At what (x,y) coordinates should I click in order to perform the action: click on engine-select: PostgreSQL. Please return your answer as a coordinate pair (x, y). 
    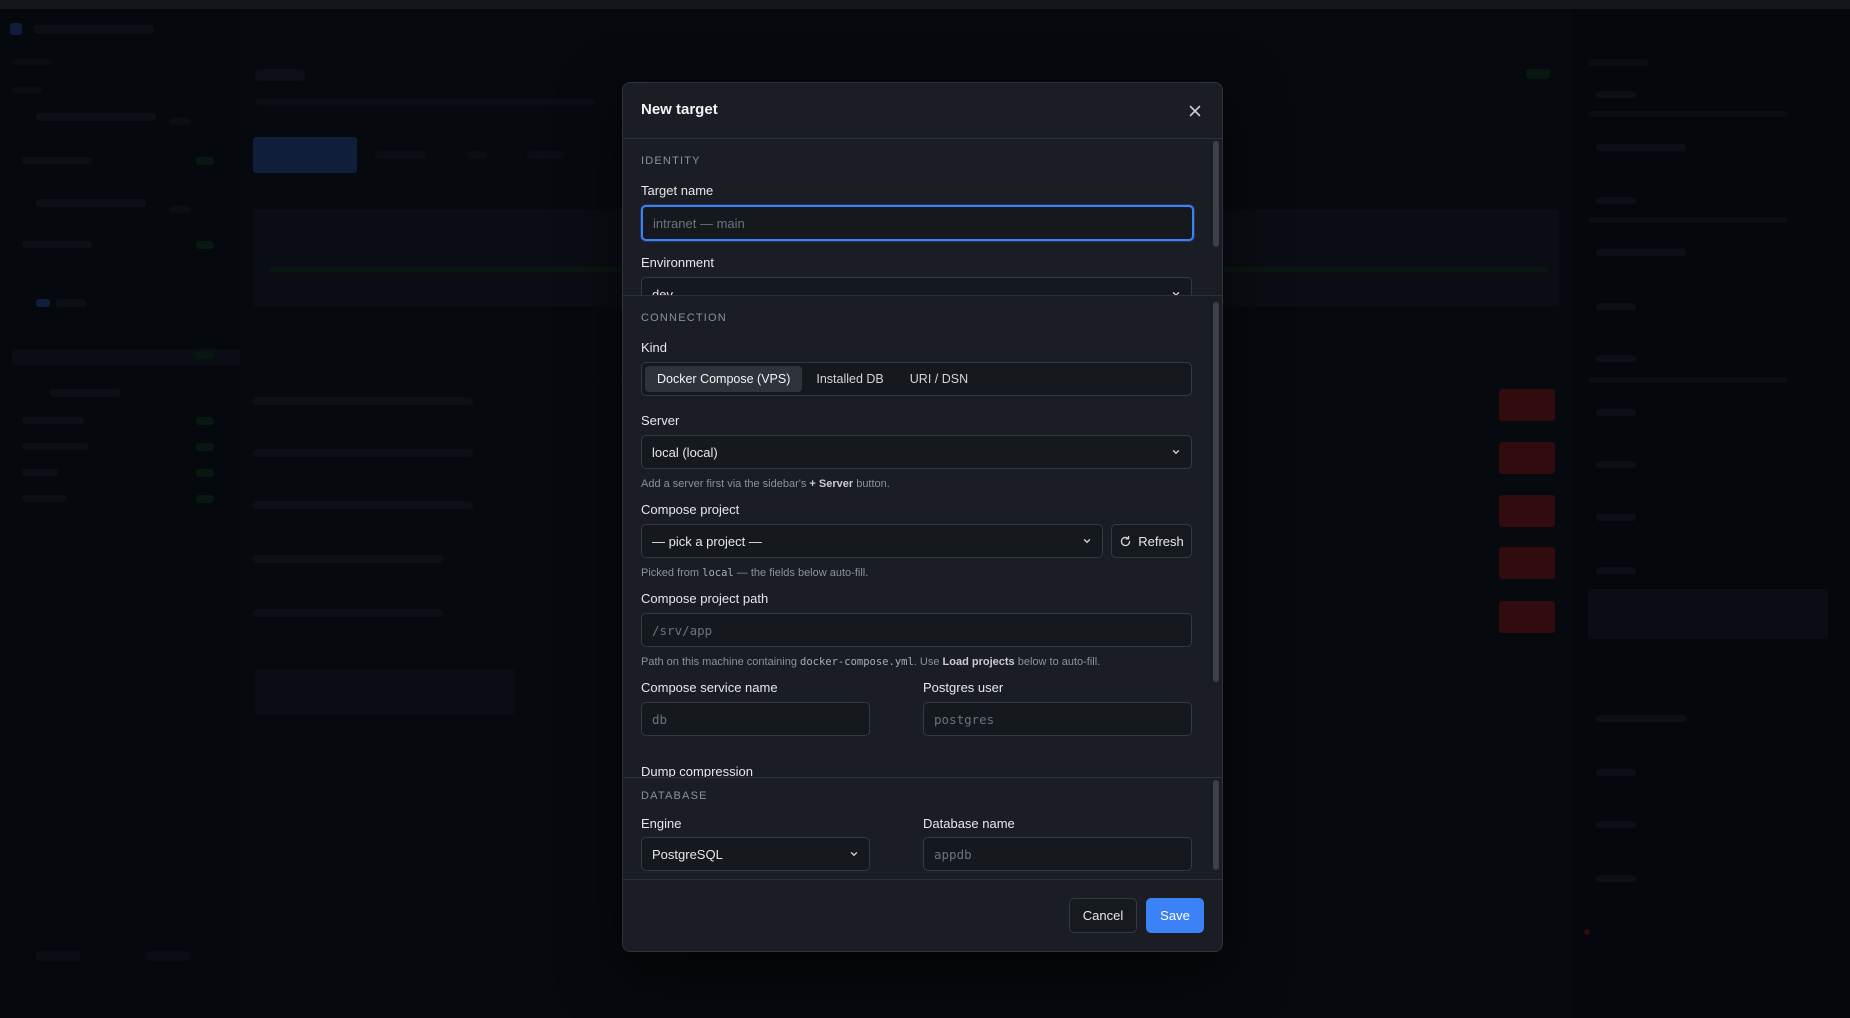
    Looking at the image, I should click on (755, 854).